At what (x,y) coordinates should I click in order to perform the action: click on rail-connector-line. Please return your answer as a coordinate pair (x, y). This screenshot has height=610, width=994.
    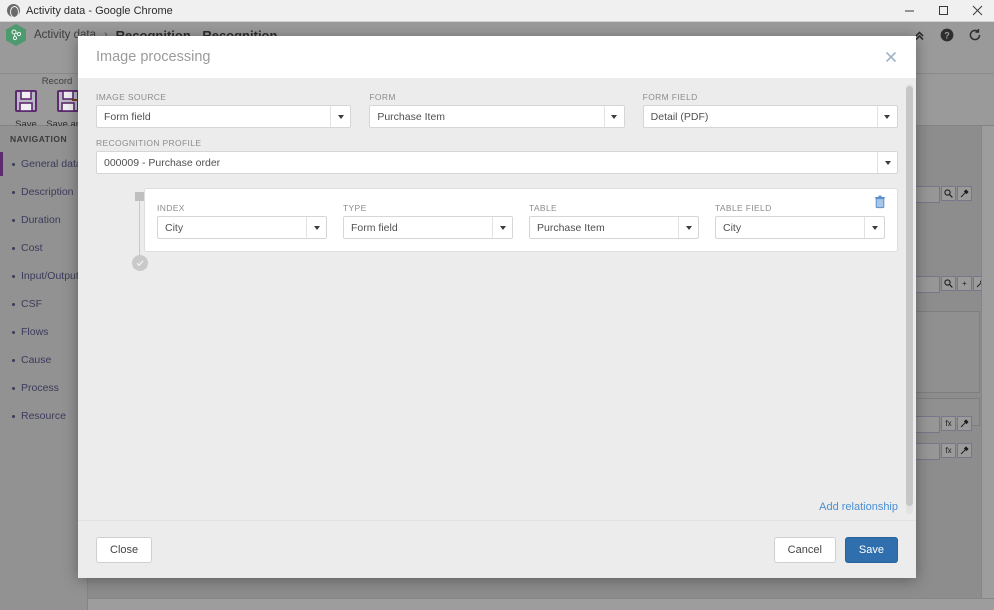
    Looking at the image, I should click on (139, 231).